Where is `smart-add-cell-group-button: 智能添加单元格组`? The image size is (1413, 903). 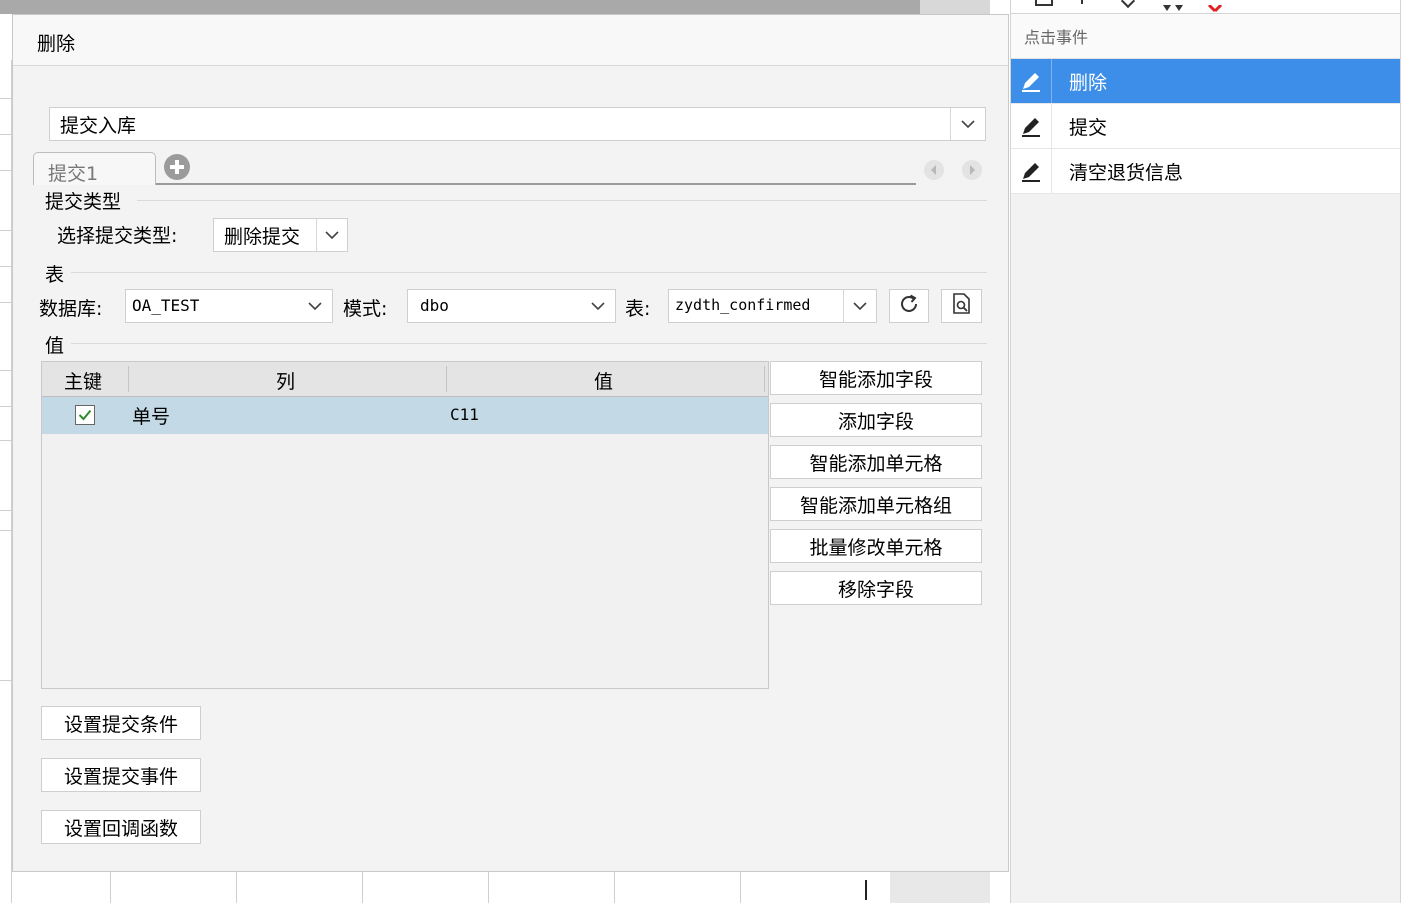
smart-add-cell-group-button: 智能添加单元格组 is located at coordinates (876, 504).